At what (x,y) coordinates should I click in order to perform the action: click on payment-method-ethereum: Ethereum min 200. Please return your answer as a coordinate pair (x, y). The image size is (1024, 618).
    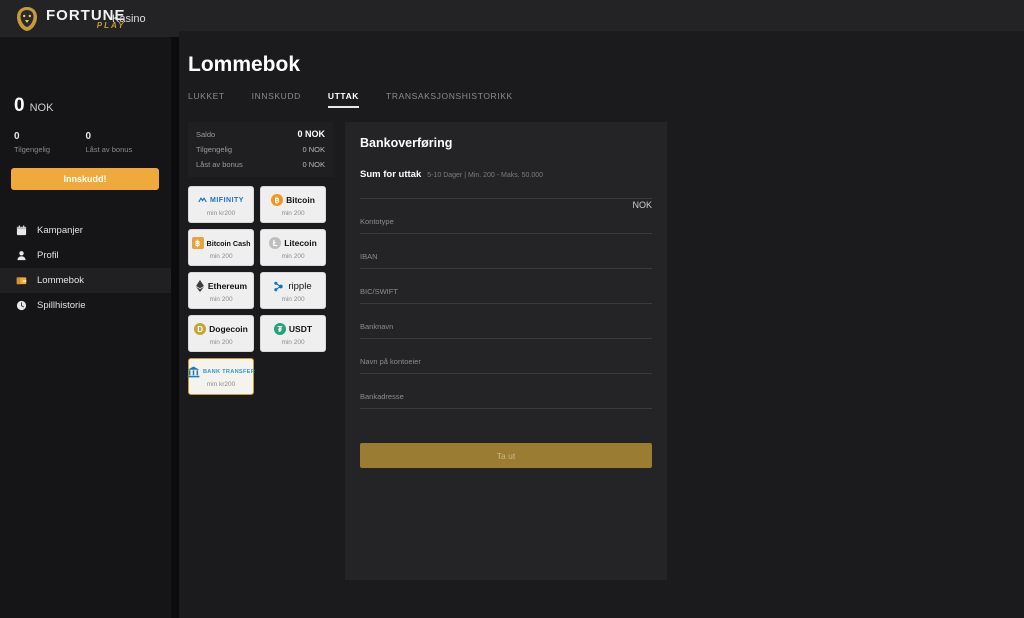
    Looking at the image, I should click on (221, 290).